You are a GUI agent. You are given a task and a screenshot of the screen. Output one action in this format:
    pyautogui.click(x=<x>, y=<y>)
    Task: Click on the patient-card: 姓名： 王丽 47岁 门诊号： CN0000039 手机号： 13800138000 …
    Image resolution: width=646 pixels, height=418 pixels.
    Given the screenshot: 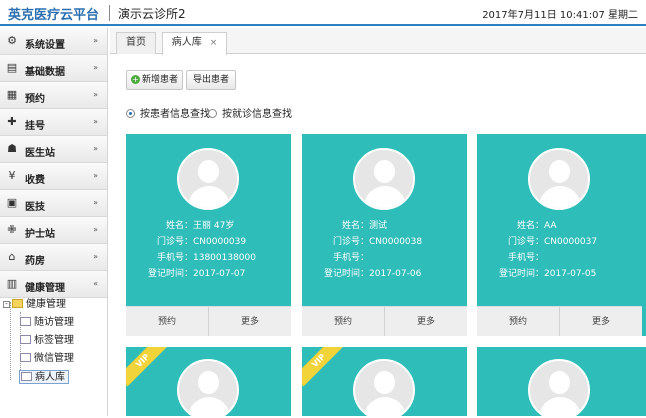 What is the action you would take?
    pyautogui.click(x=208, y=235)
    